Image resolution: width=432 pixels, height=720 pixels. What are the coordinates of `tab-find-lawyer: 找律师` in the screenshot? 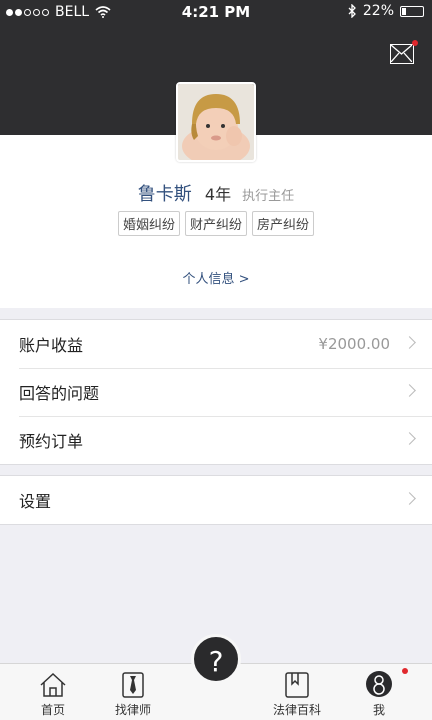 It's located at (133, 694).